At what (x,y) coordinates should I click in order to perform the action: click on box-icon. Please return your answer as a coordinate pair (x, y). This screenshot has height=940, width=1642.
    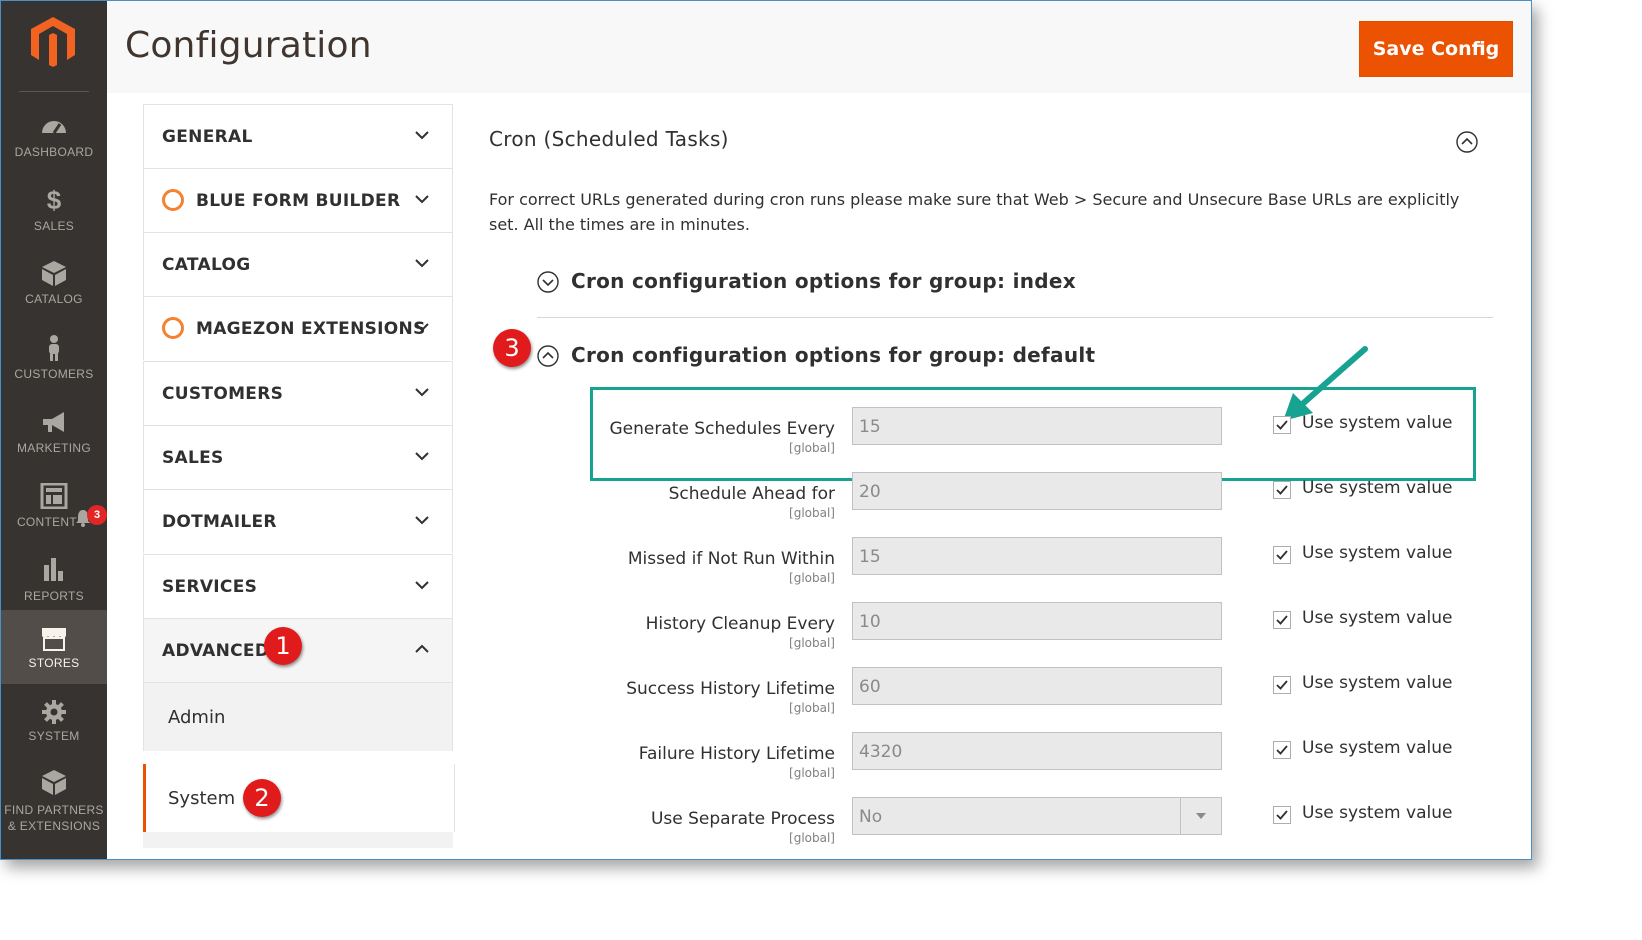
    Looking at the image, I should click on (54, 273).